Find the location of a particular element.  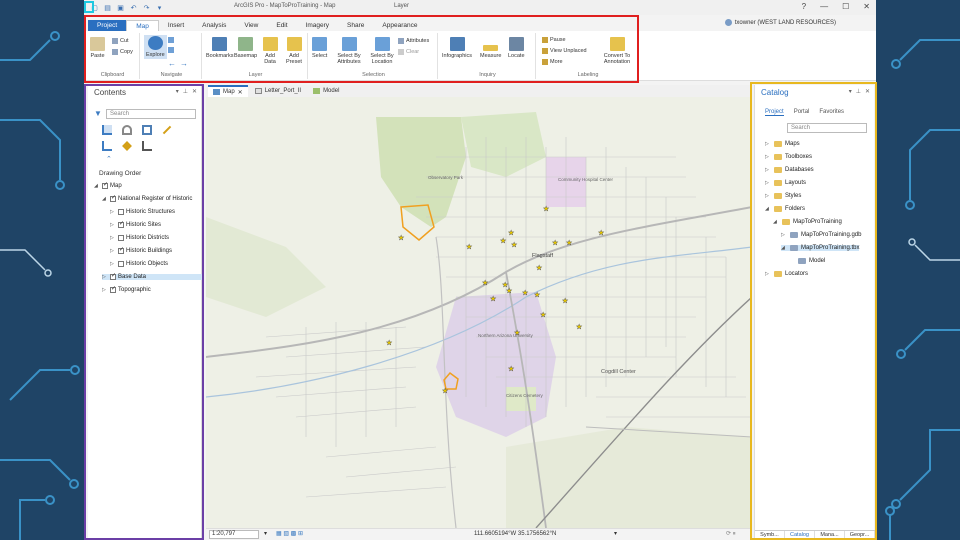

refresh-icon: ⟳ ⏸ is located at coordinates (731, 534).